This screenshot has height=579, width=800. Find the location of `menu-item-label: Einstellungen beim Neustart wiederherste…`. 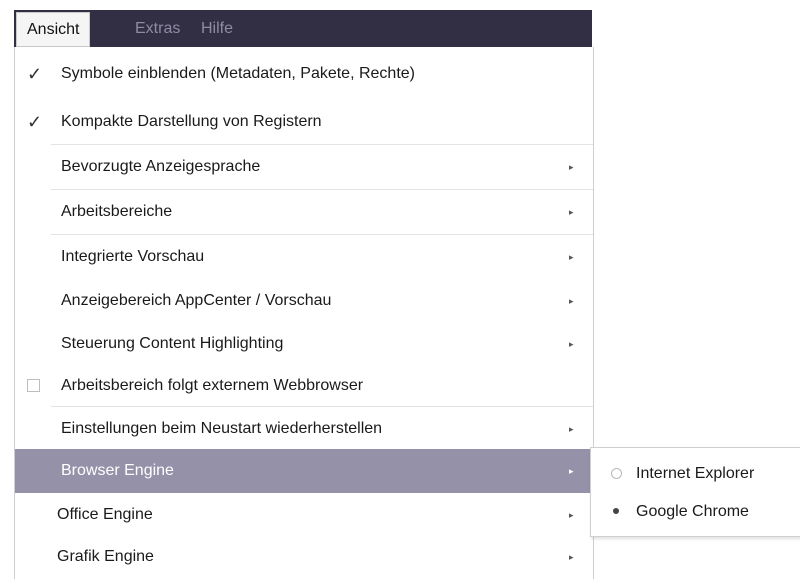

menu-item-label: Einstellungen beim Neustart wiederherste… is located at coordinates (222, 428).